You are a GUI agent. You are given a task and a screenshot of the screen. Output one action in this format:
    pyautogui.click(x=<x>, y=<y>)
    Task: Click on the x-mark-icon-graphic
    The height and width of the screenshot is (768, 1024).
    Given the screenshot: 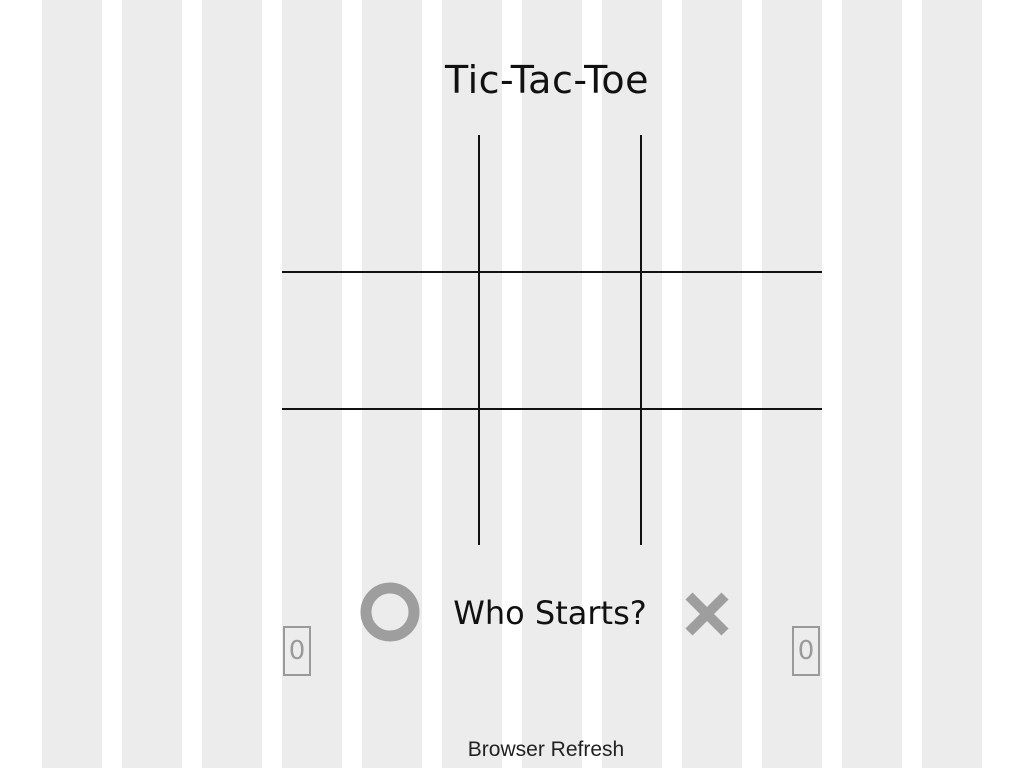 What is the action you would take?
    pyautogui.click(x=707, y=614)
    